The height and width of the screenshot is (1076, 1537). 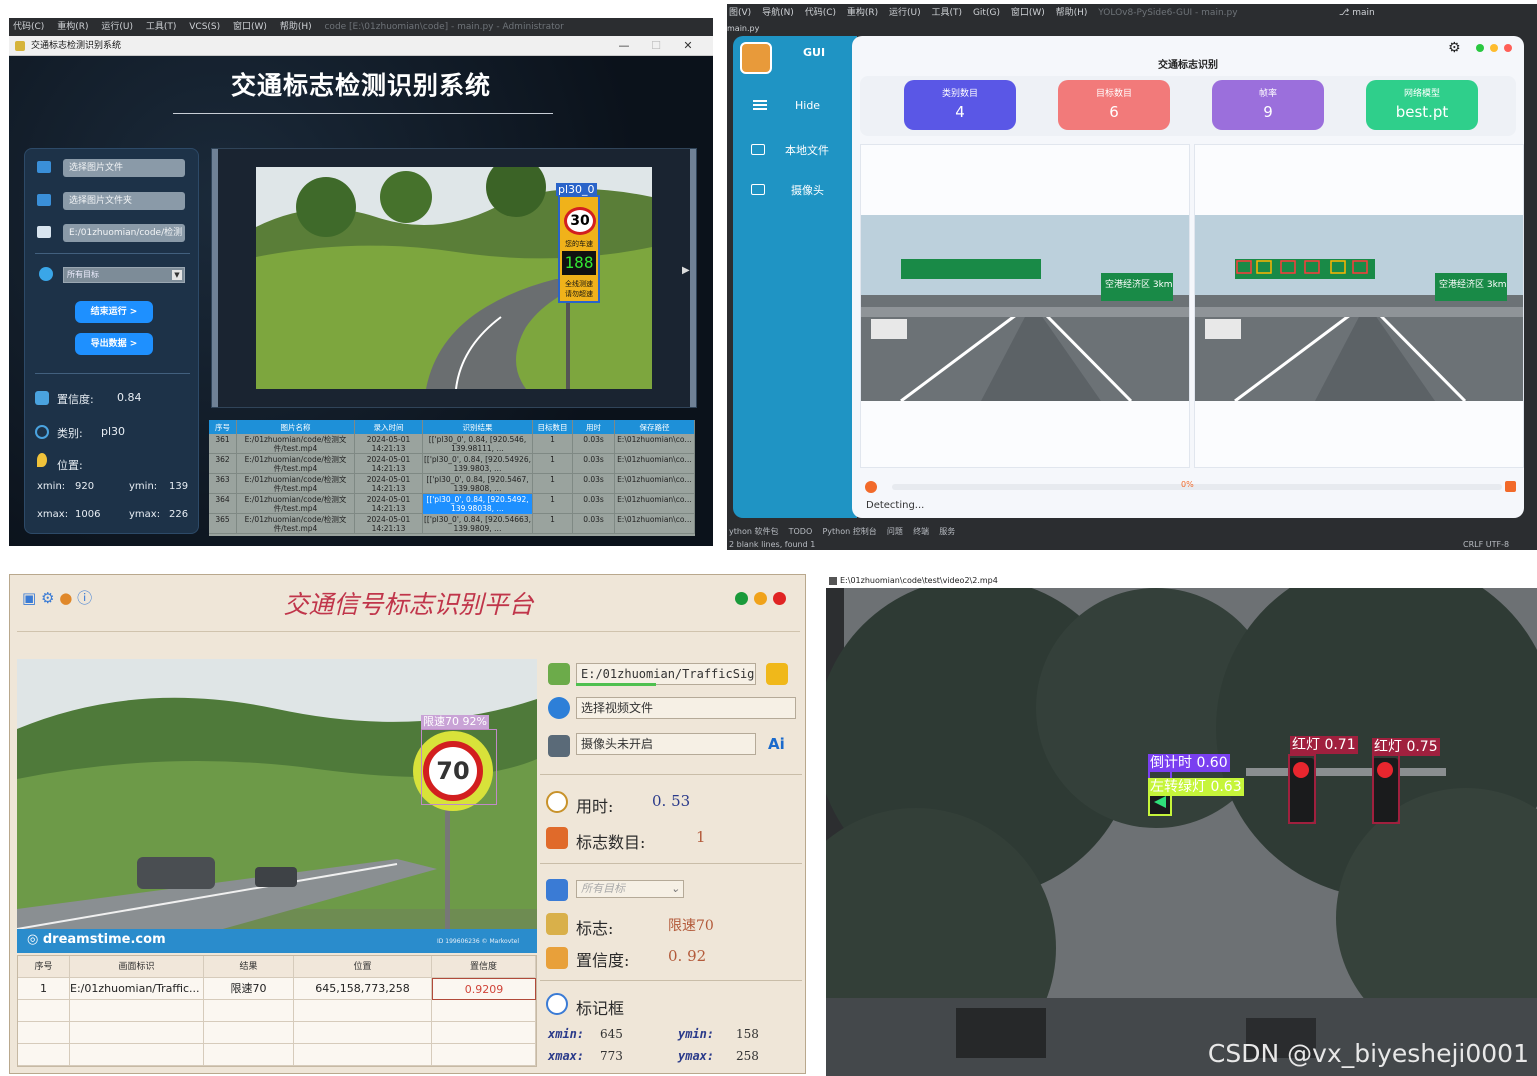 What do you see at coordinates (478, 427) in the screenshot?
I see `table-header-cell: 识别结果` at bounding box center [478, 427].